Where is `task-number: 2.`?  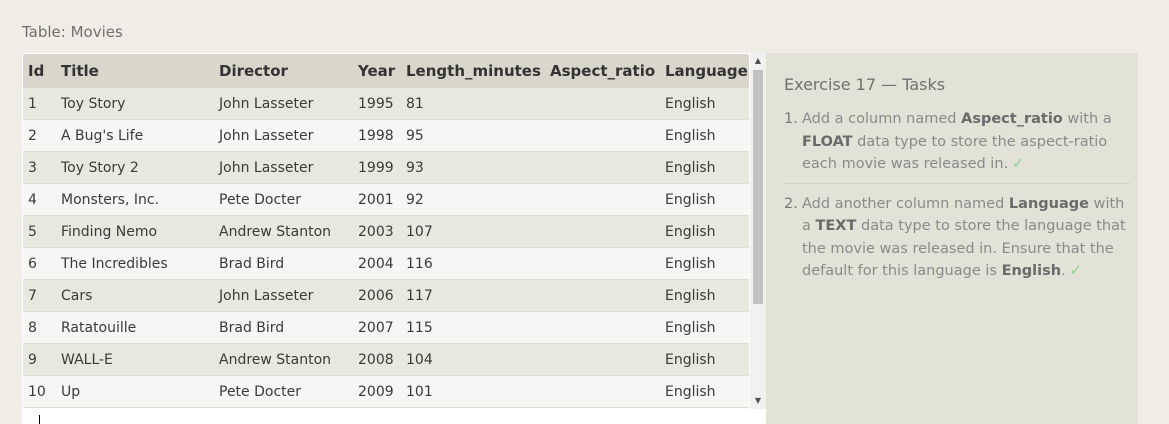
task-number: 2. is located at coordinates (791, 203).